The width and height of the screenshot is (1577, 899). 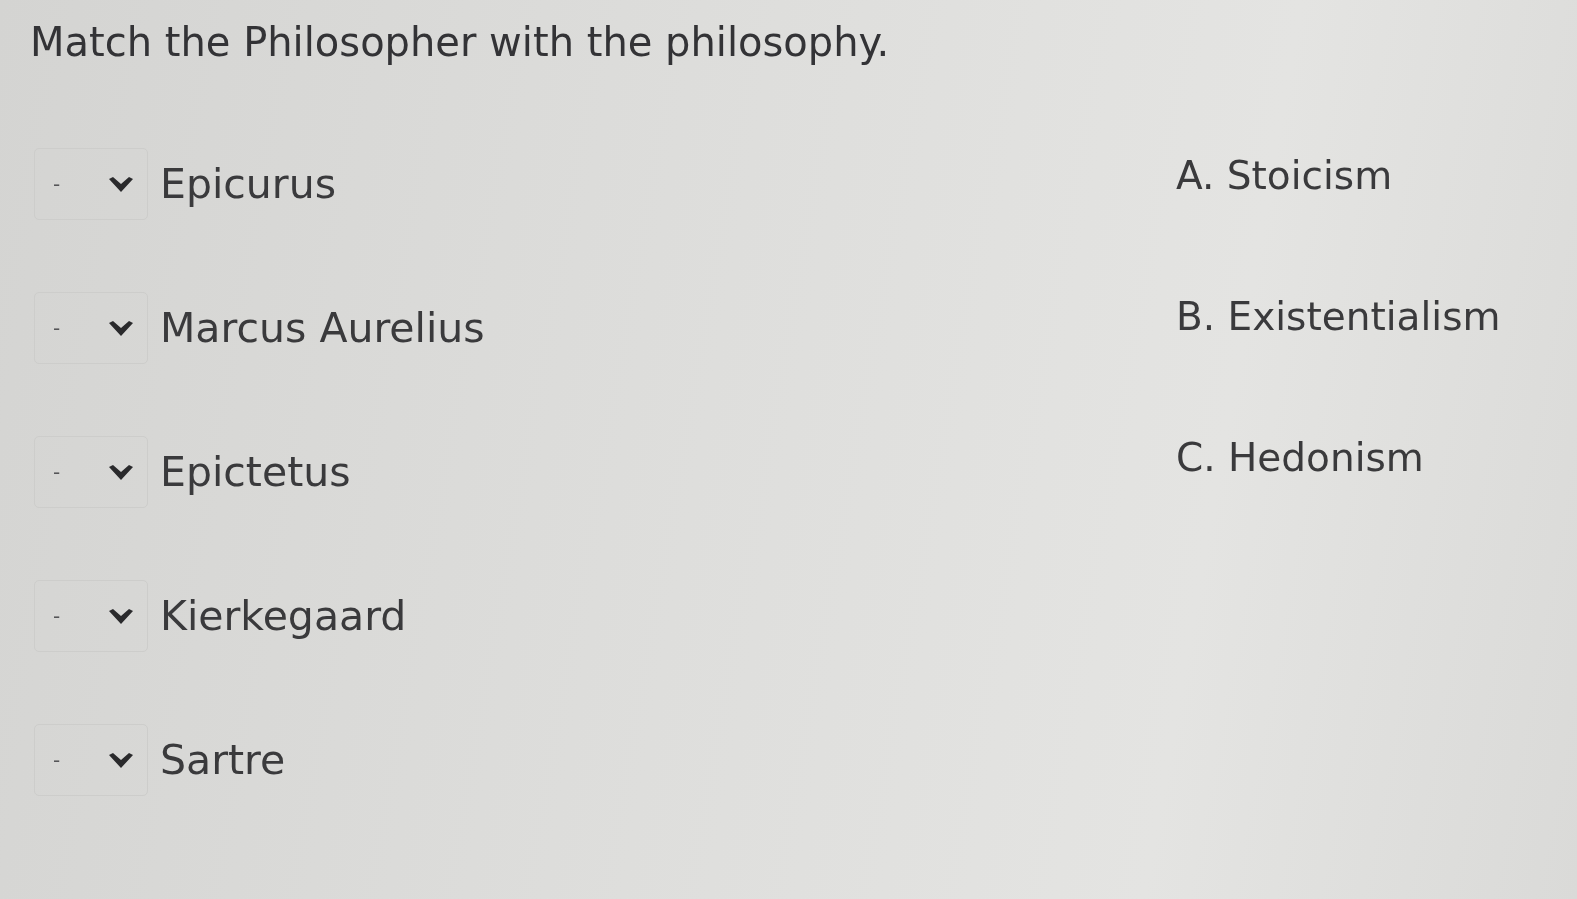 I want to click on philosophy-option: B. Existentialism, so click(x=1338, y=317).